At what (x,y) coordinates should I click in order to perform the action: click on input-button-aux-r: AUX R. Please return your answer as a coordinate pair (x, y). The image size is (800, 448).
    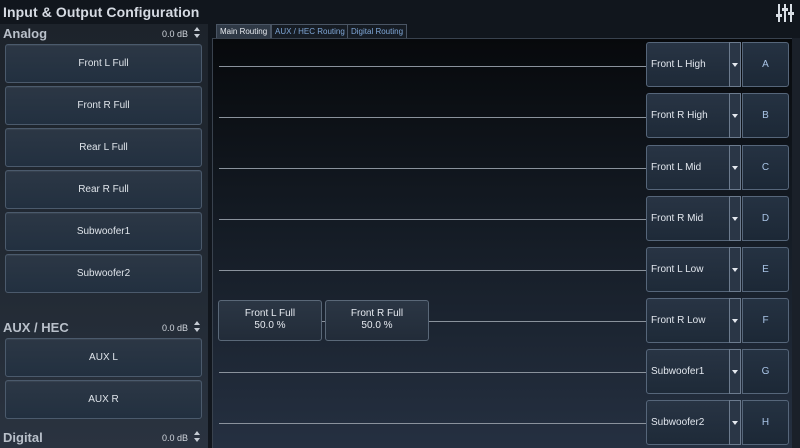
    Looking at the image, I should click on (103, 399).